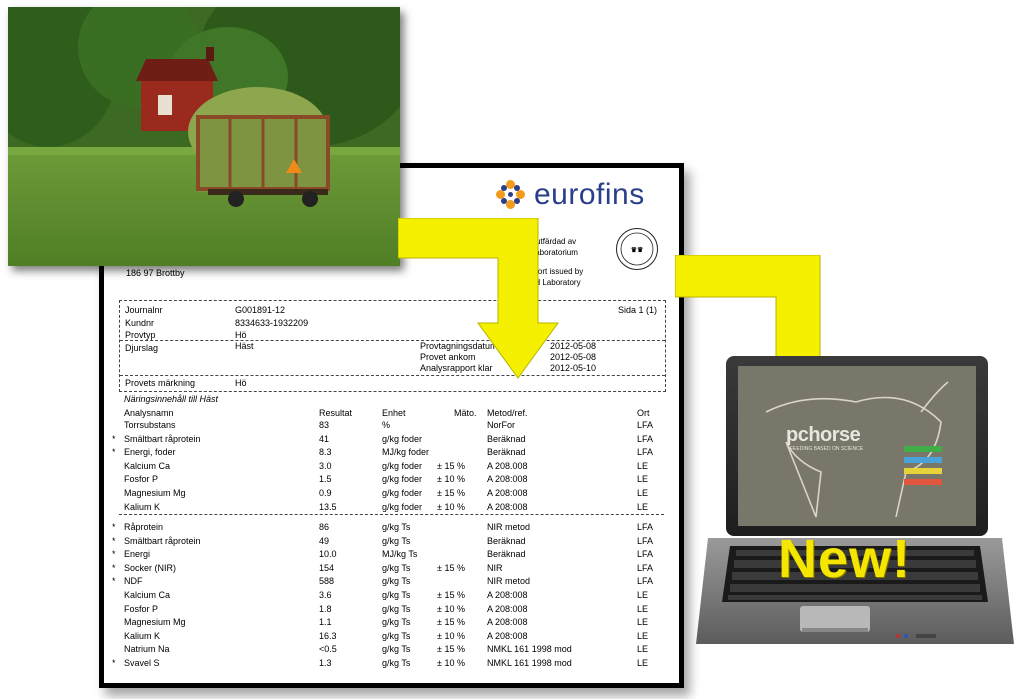  I want to click on table-row: Fosfor P 1.5 g/kg foder ± 10 % A 208:008 LE, so click(391, 480).